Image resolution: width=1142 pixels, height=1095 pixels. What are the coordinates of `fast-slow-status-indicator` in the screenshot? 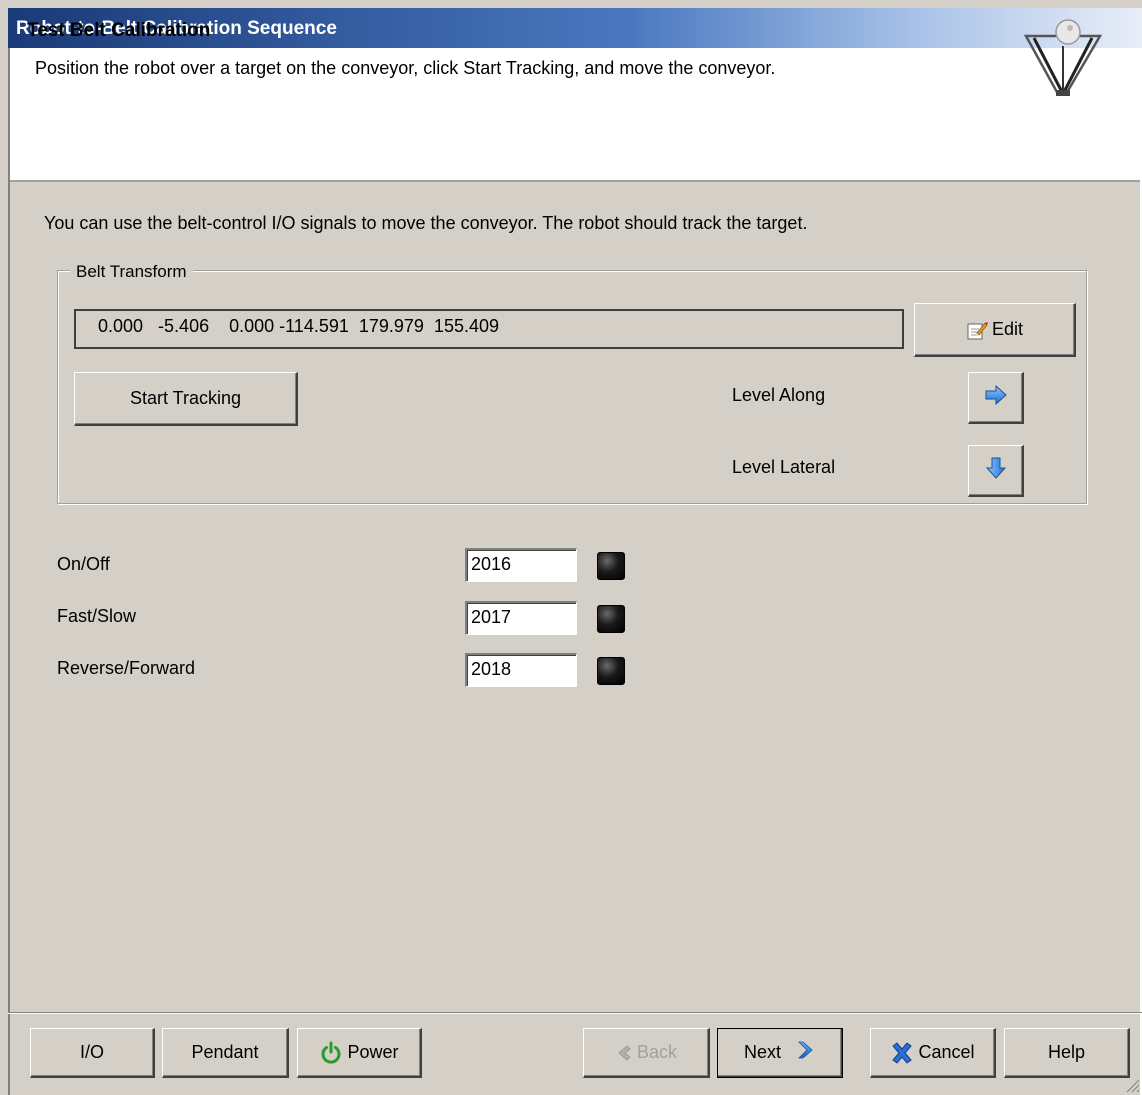 It's located at (611, 619).